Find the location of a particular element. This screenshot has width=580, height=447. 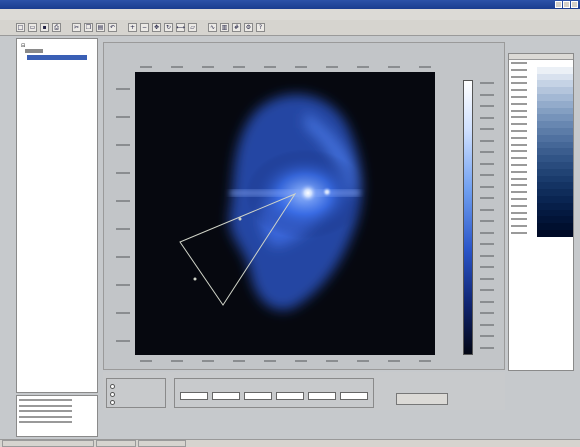

help-icon: ? is located at coordinates (260, 27).